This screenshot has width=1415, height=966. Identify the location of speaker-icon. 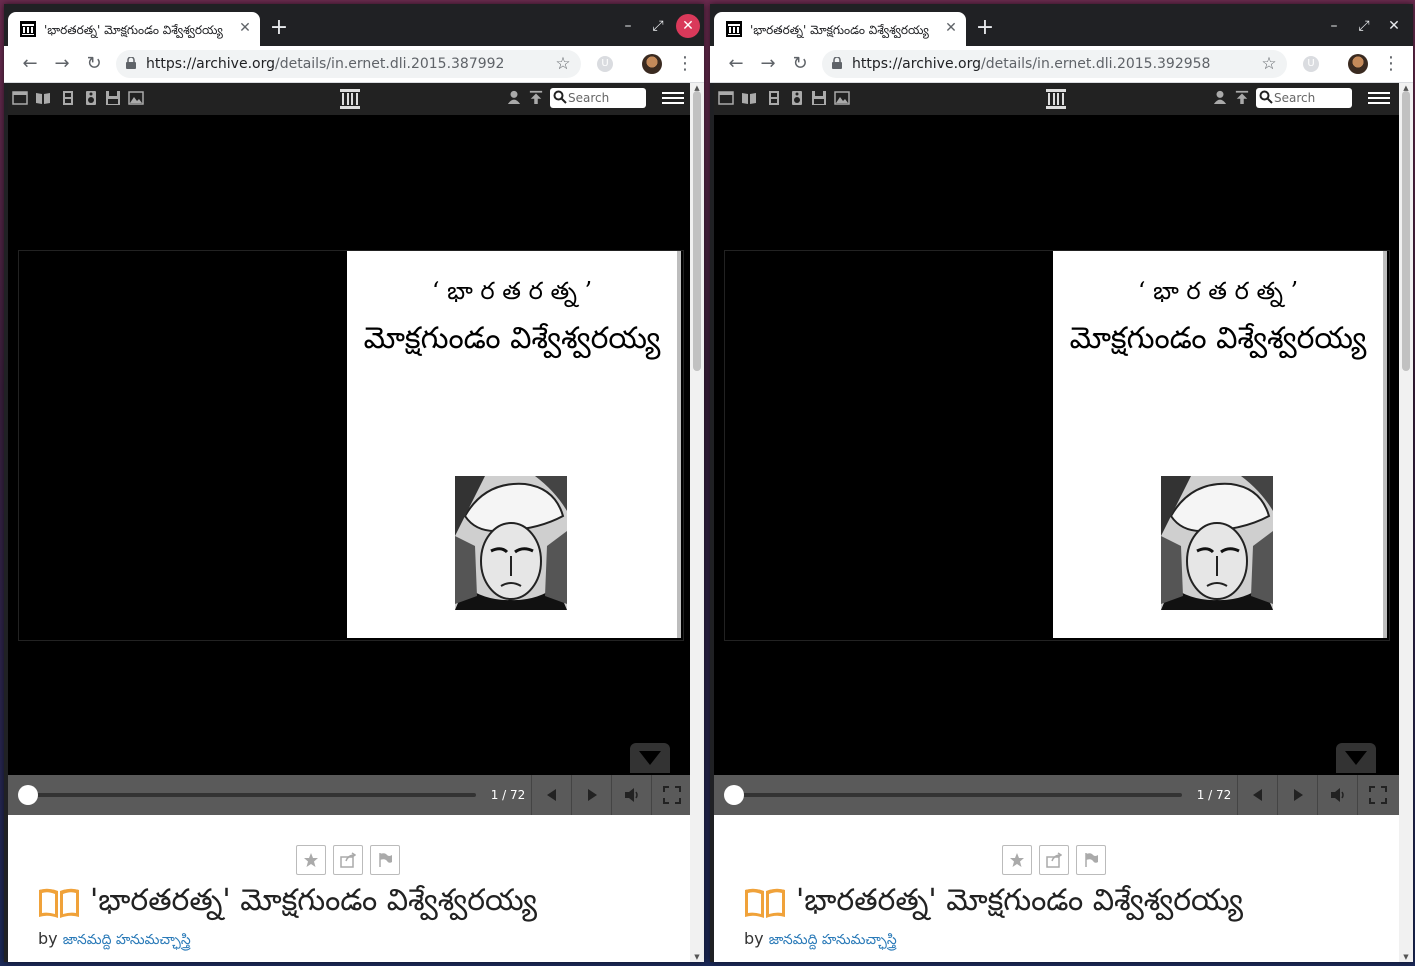
(631, 795).